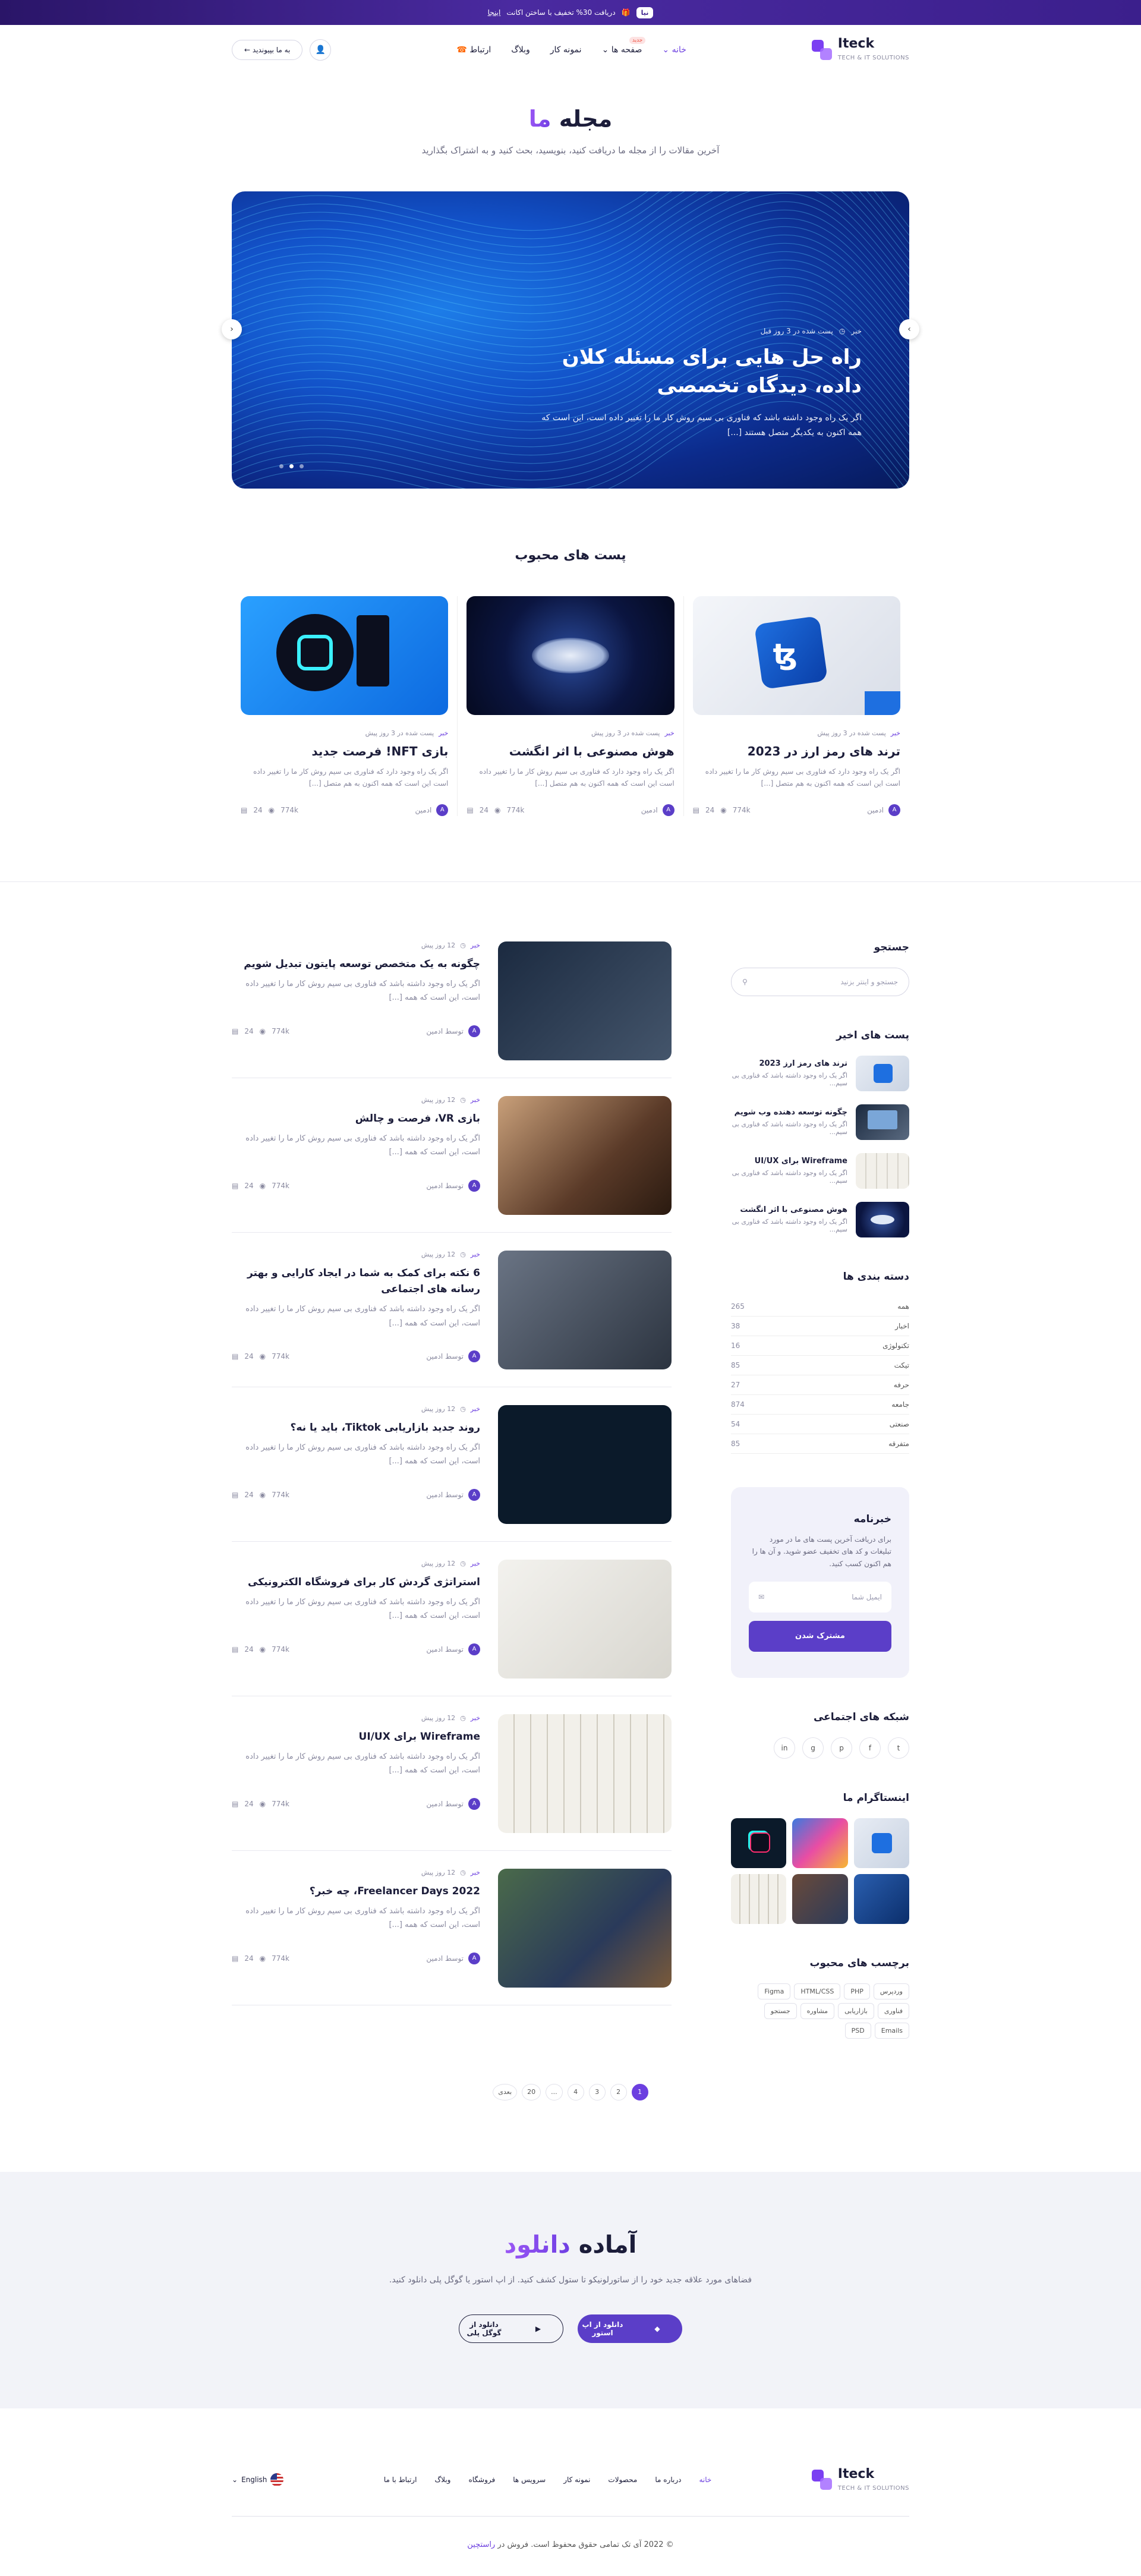 The width and height of the screenshot is (1141, 2576). What do you see at coordinates (820, 1597) in the screenshot?
I see `email-field: ایمیل شما ✉` at bounding box center [820, 1597].